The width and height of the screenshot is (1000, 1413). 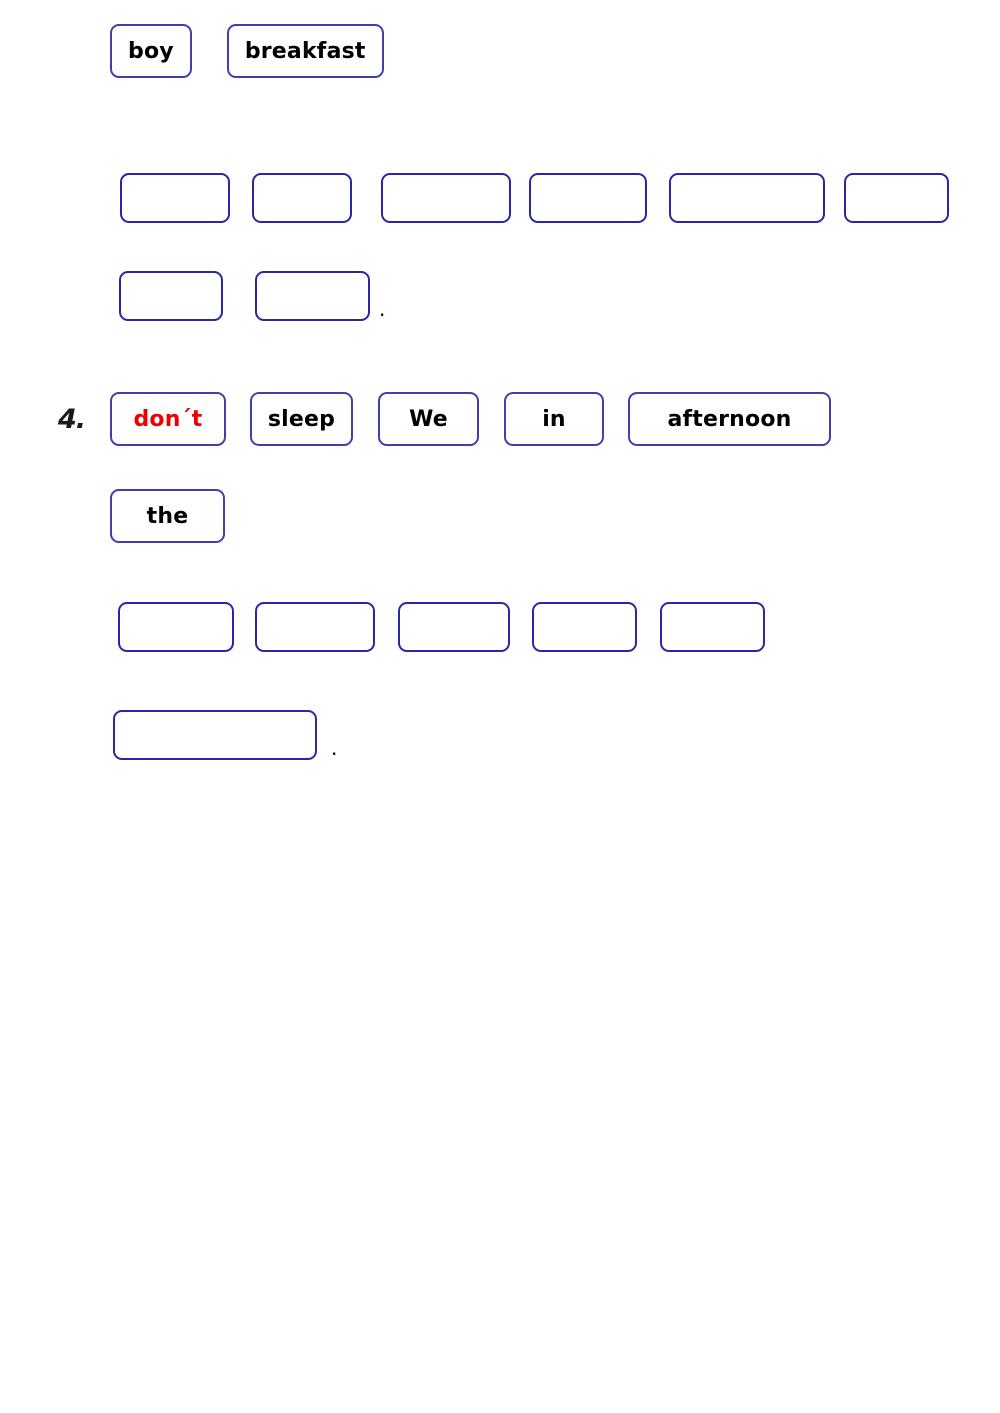 I want to click on exercise-4-header-row: 4. don´t sleep We in afternoon, so click(x=444, y=419).